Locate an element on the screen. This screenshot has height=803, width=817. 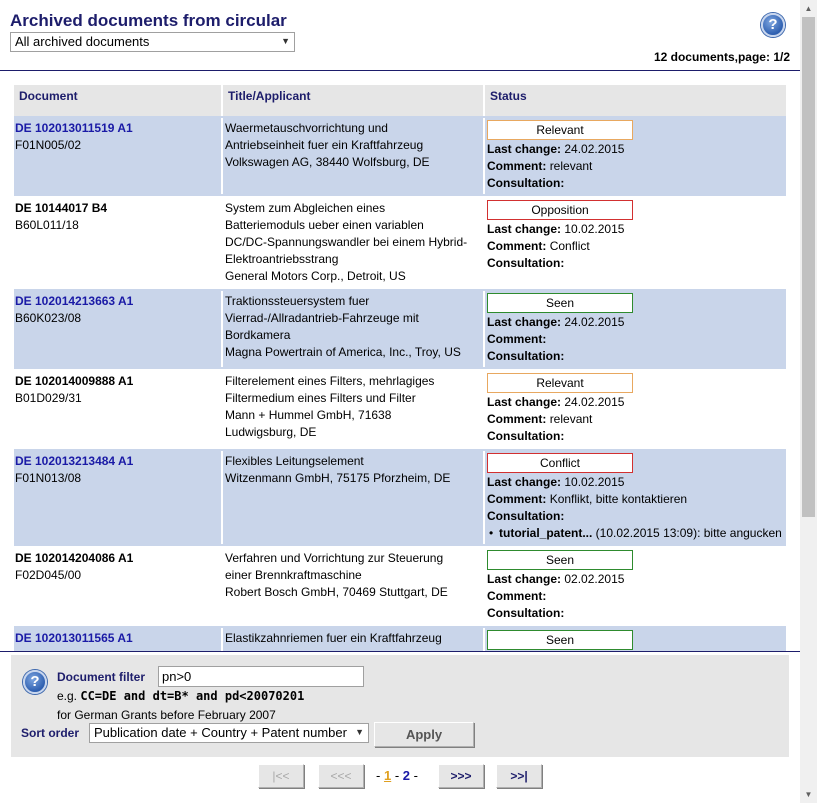
first-page-button: |<< is located at coordinates (281, 776).